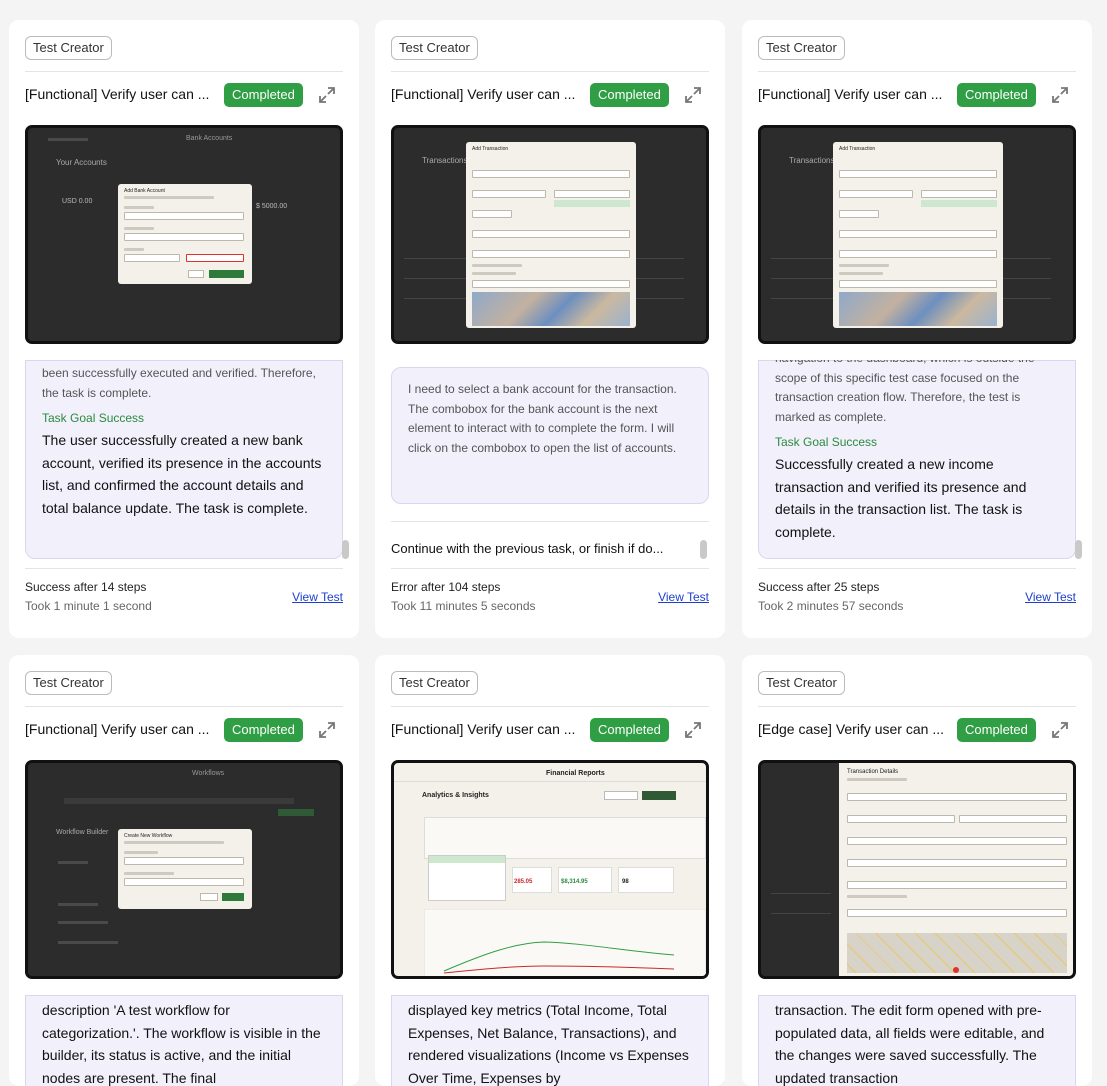  Describe the element at coordinates (625, 882) in the screenshot. I see `metric-transactions: 98` at that location.